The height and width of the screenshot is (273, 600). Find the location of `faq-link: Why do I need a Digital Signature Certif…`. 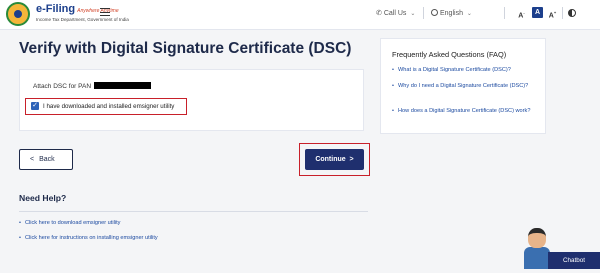

faq-link: Why do I need a Digital Signature Certif… is located at coordinates (467, 86).